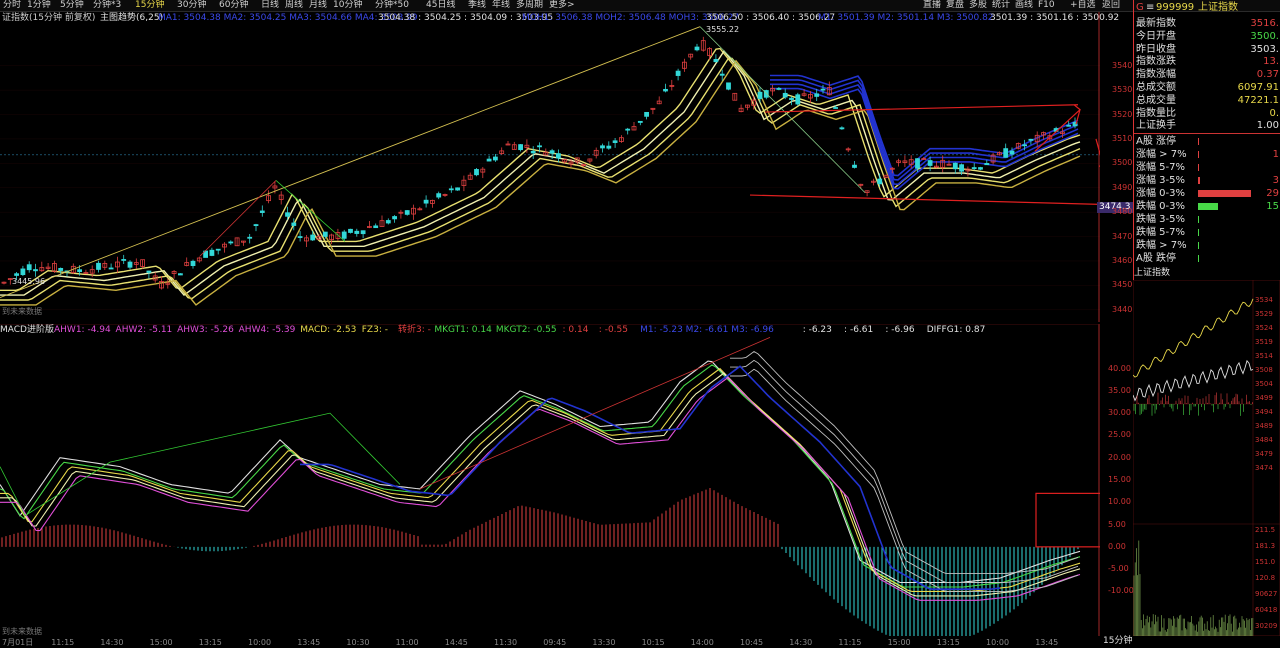  Describe the element at coordinates (1055, 18) in the screenshot. I see `ma-values-3: 3501.39 : 3501.16 : 3500.92` at that location.